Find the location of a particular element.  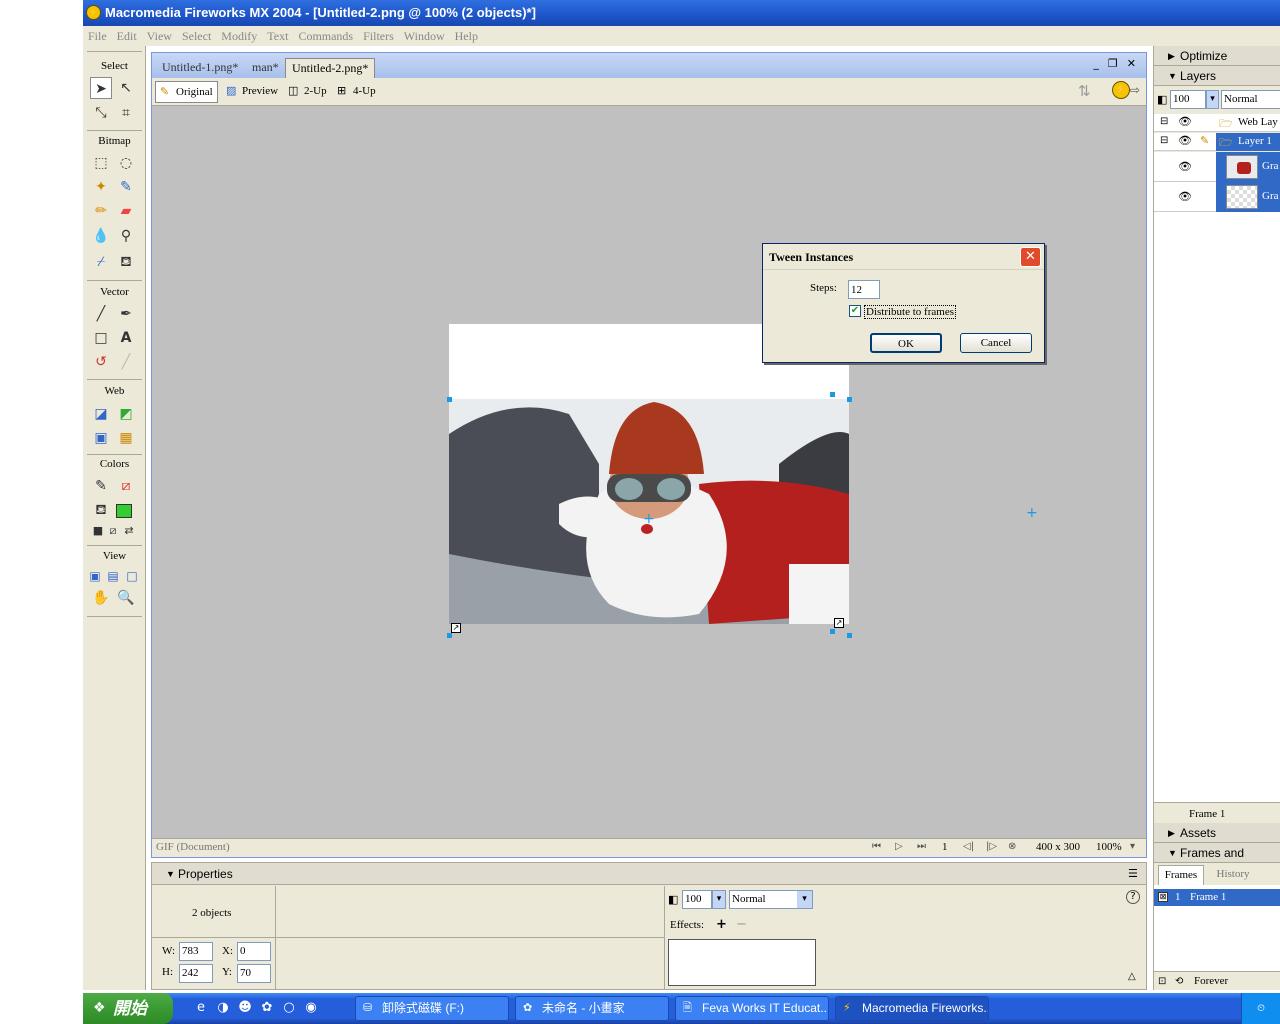

line-tool-icon: ╱ is located at coordinates (101, 314).